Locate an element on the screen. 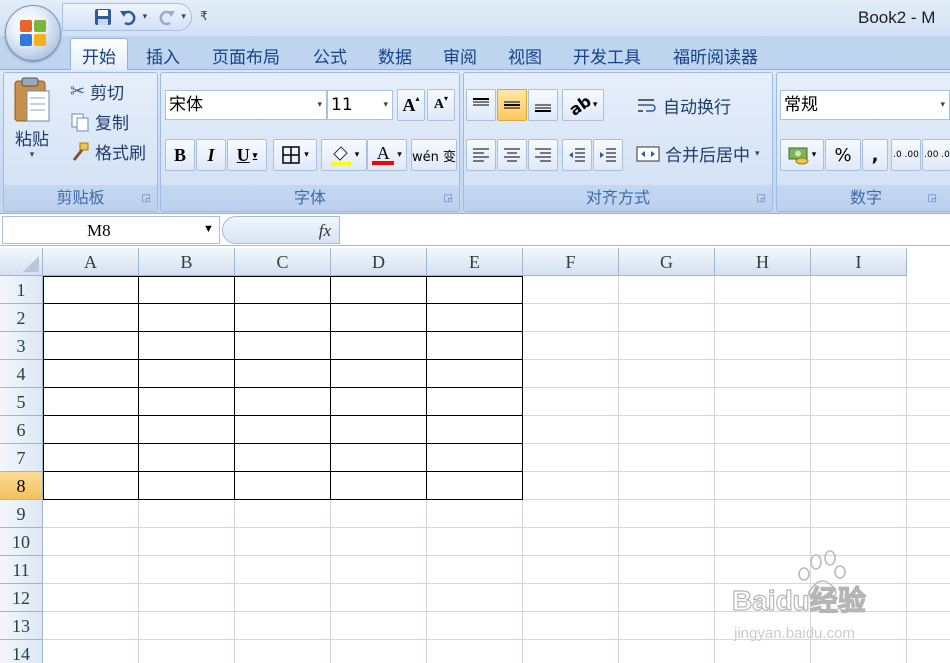 The image size is (950, 663). row-header: 8 is located at coordinates (21, 486).